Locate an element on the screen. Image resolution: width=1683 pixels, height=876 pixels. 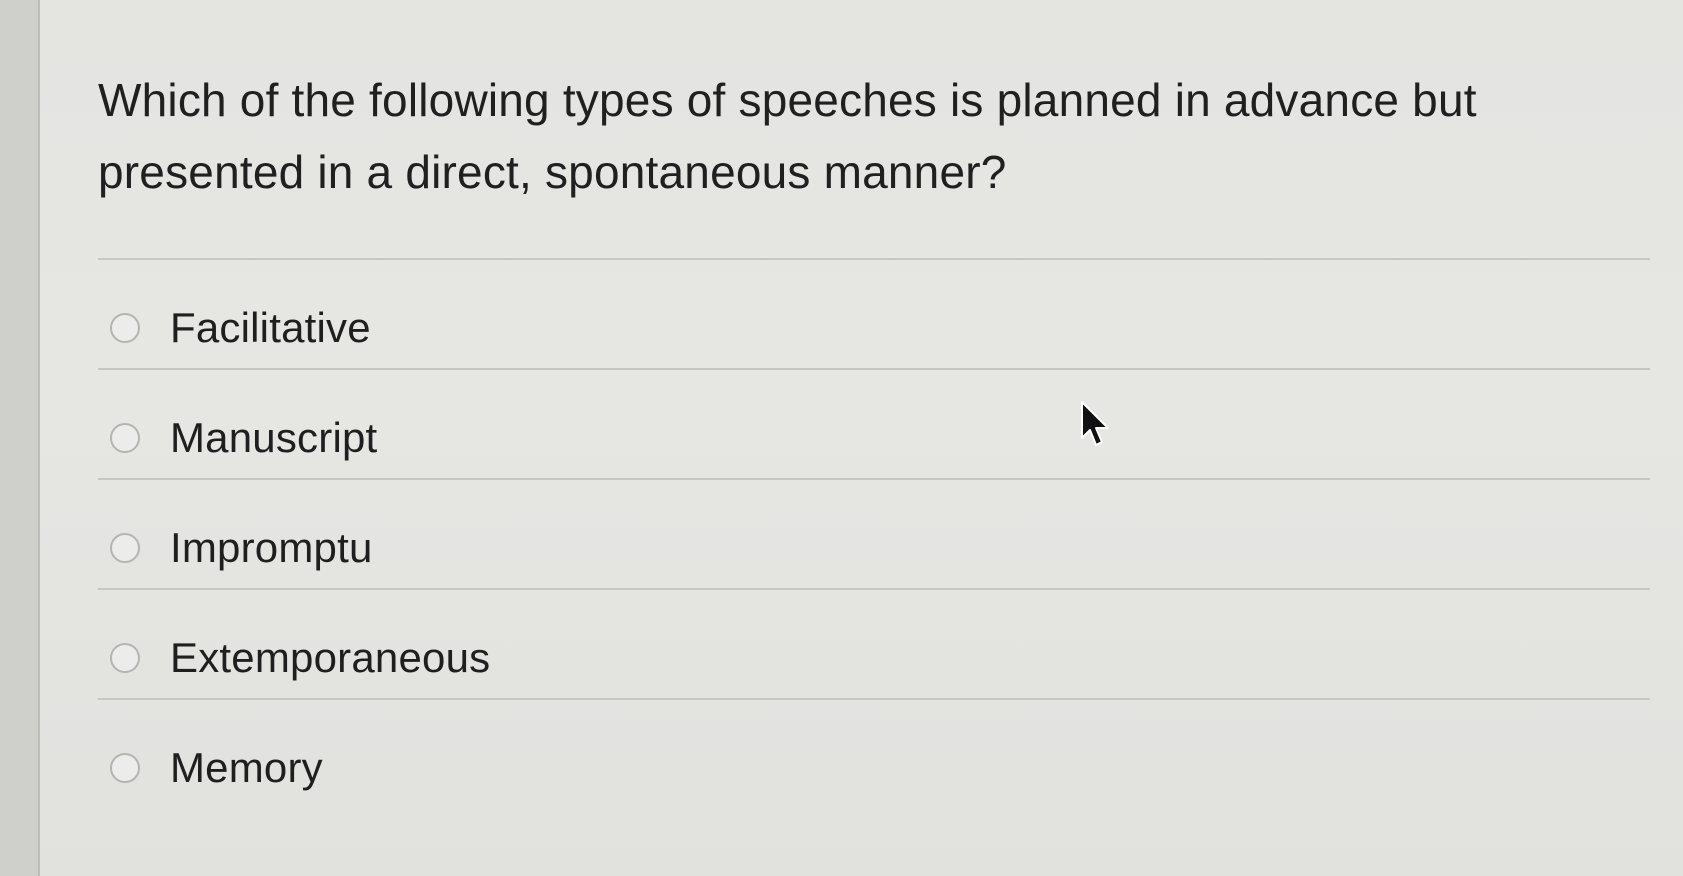
option-label: Extemporaneous is located at coordinates (330, 657).